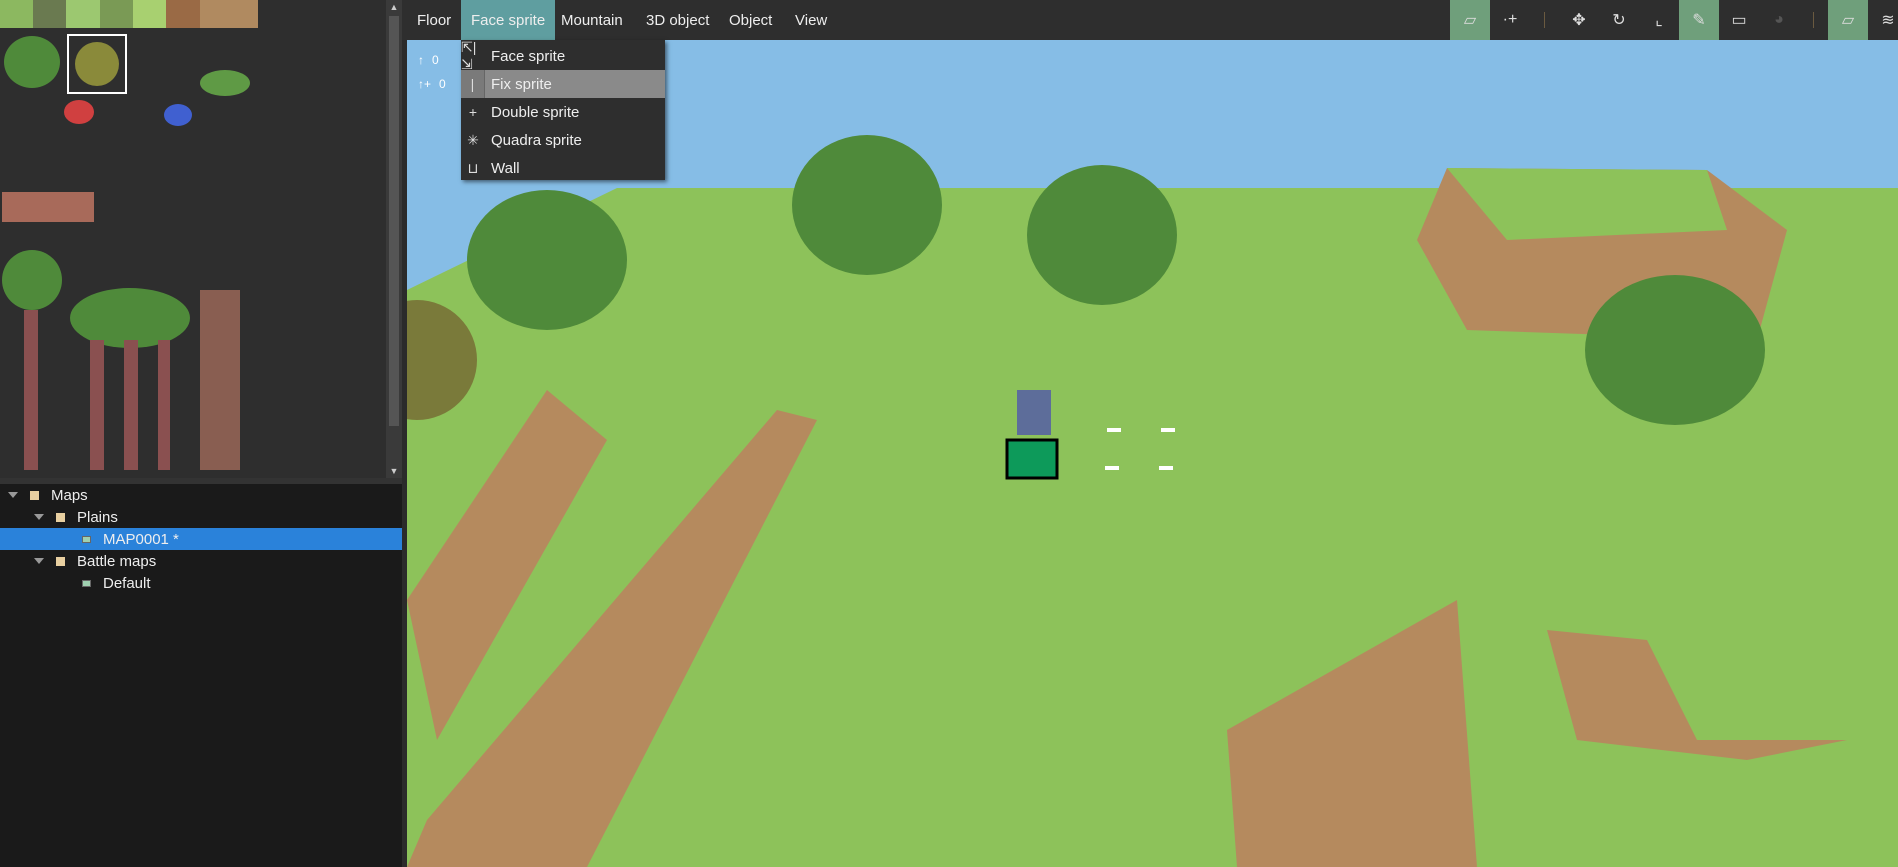 The height and width of the screenshot is (867, 1898). I want to click on height-counter: ↑ 0, so click(432, 60).